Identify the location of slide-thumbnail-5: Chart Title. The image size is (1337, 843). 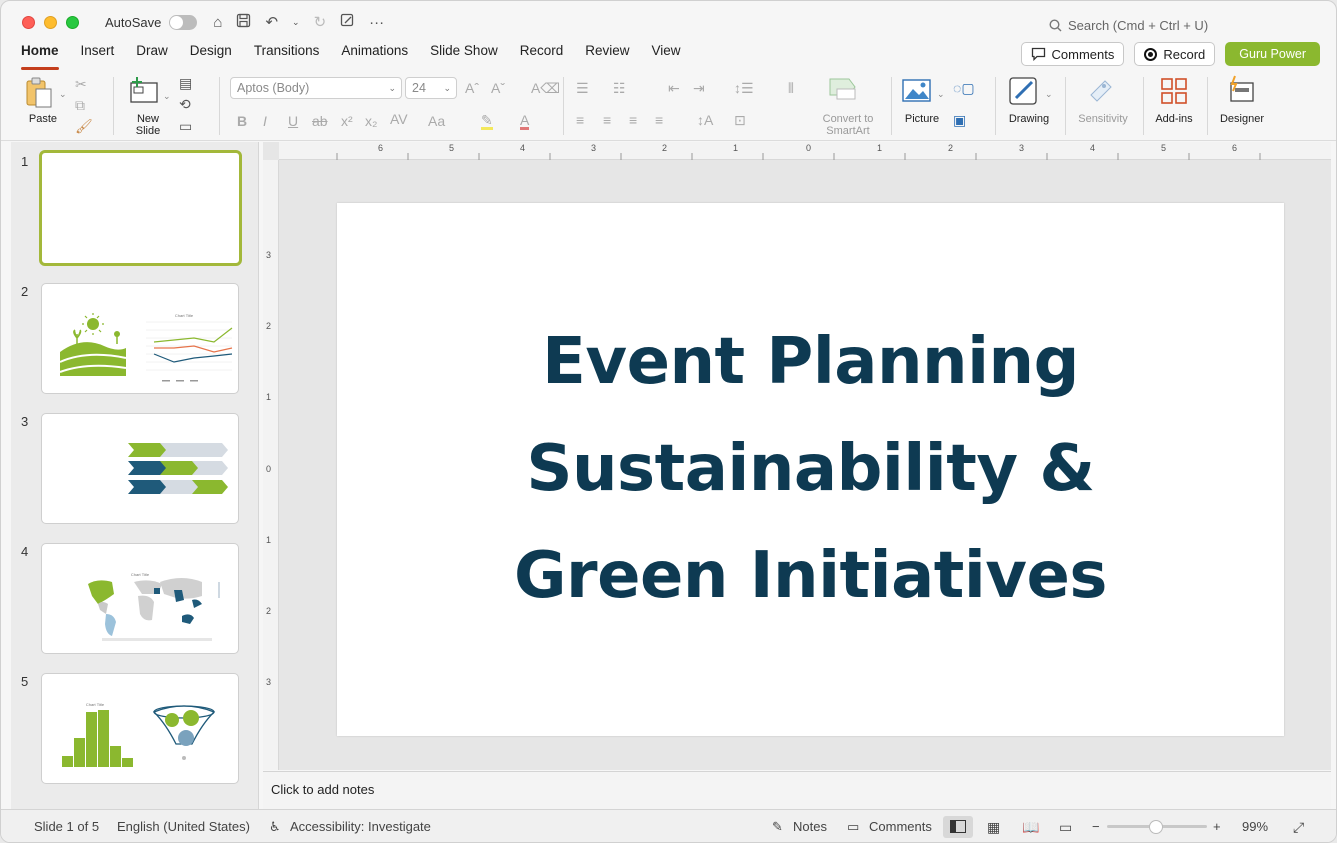
(140, 728).